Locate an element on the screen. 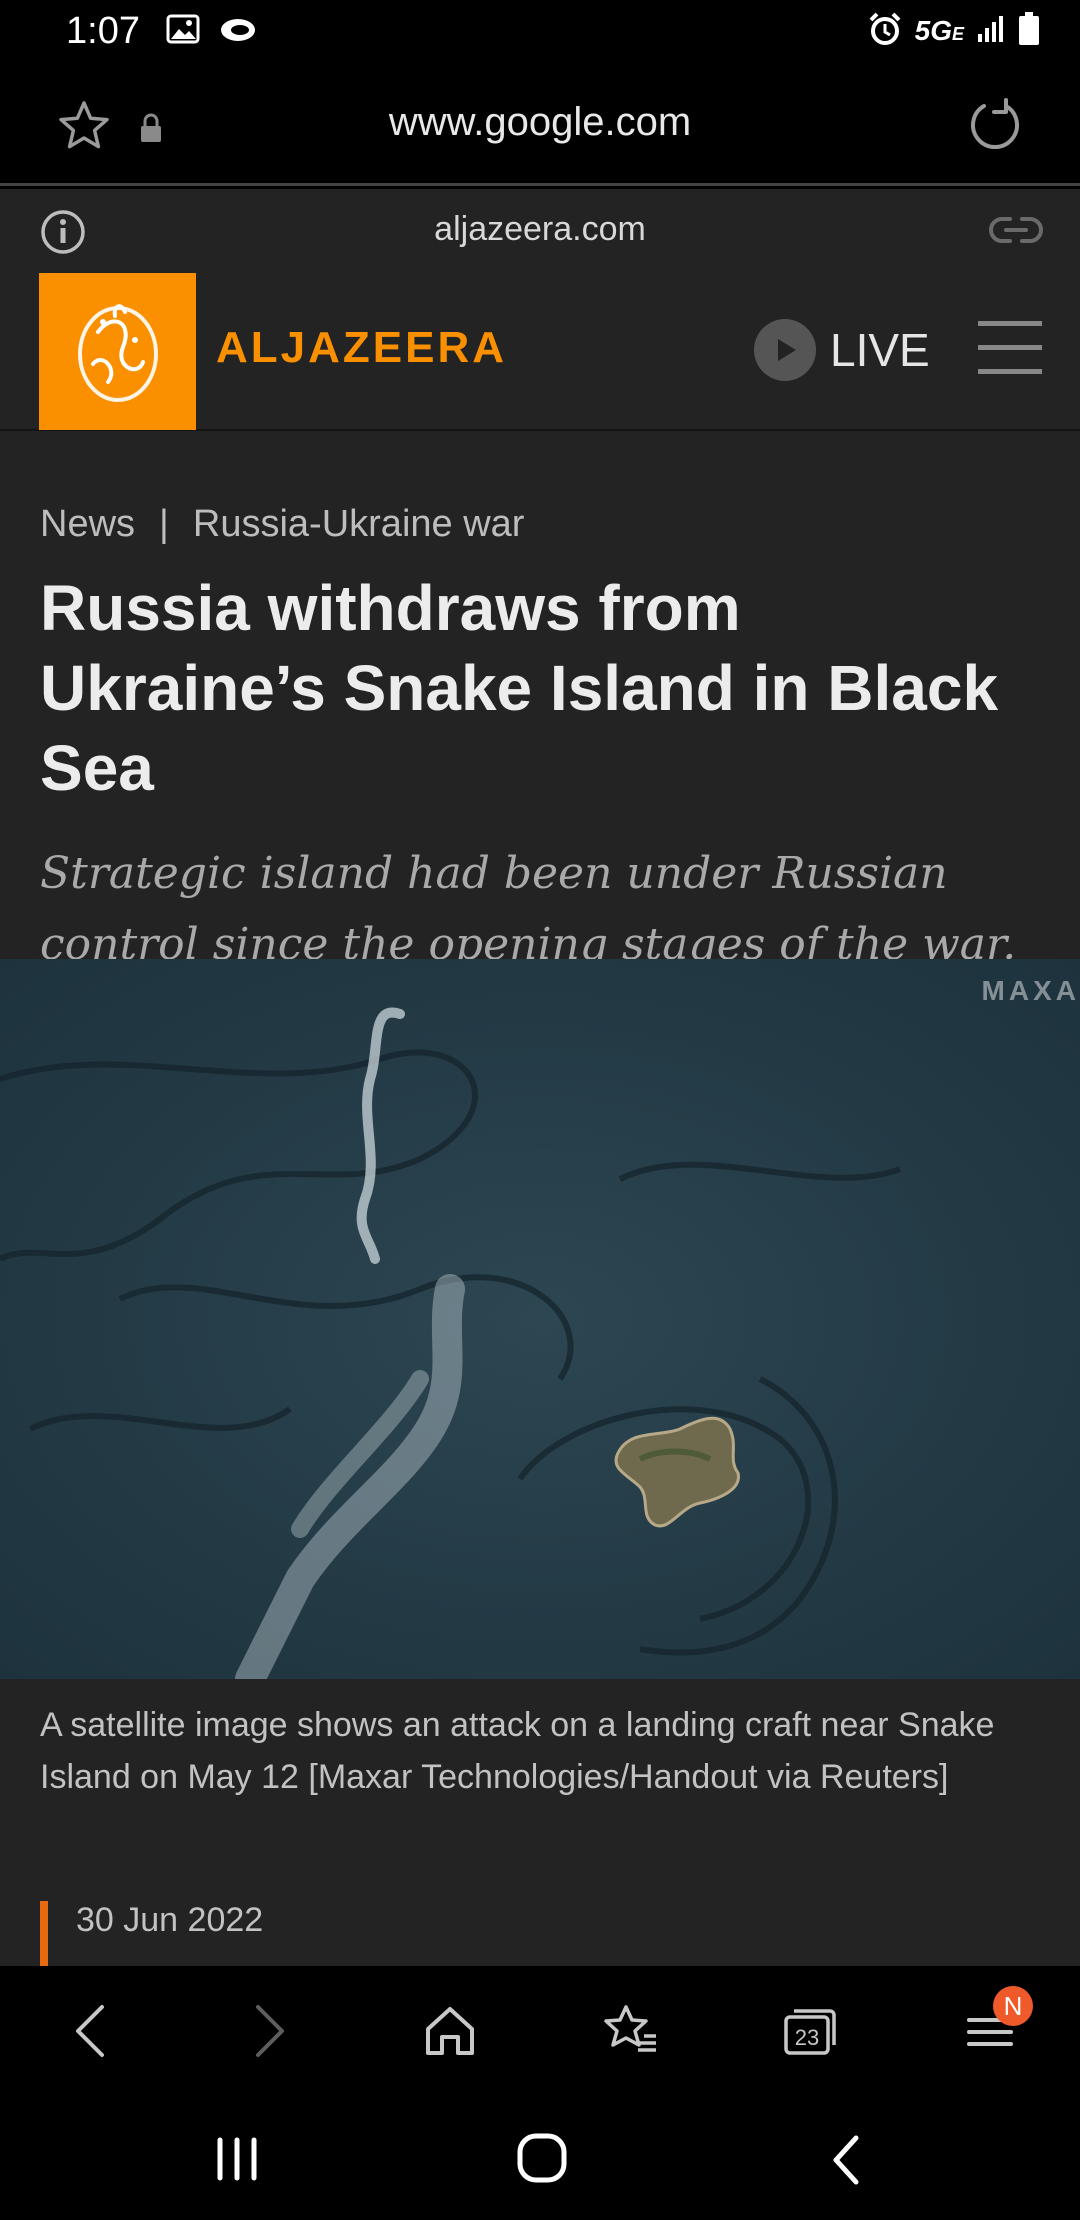 This screenshot has width=1080, height=2220. live-button: LIVE is located at coordinates (842, 350).